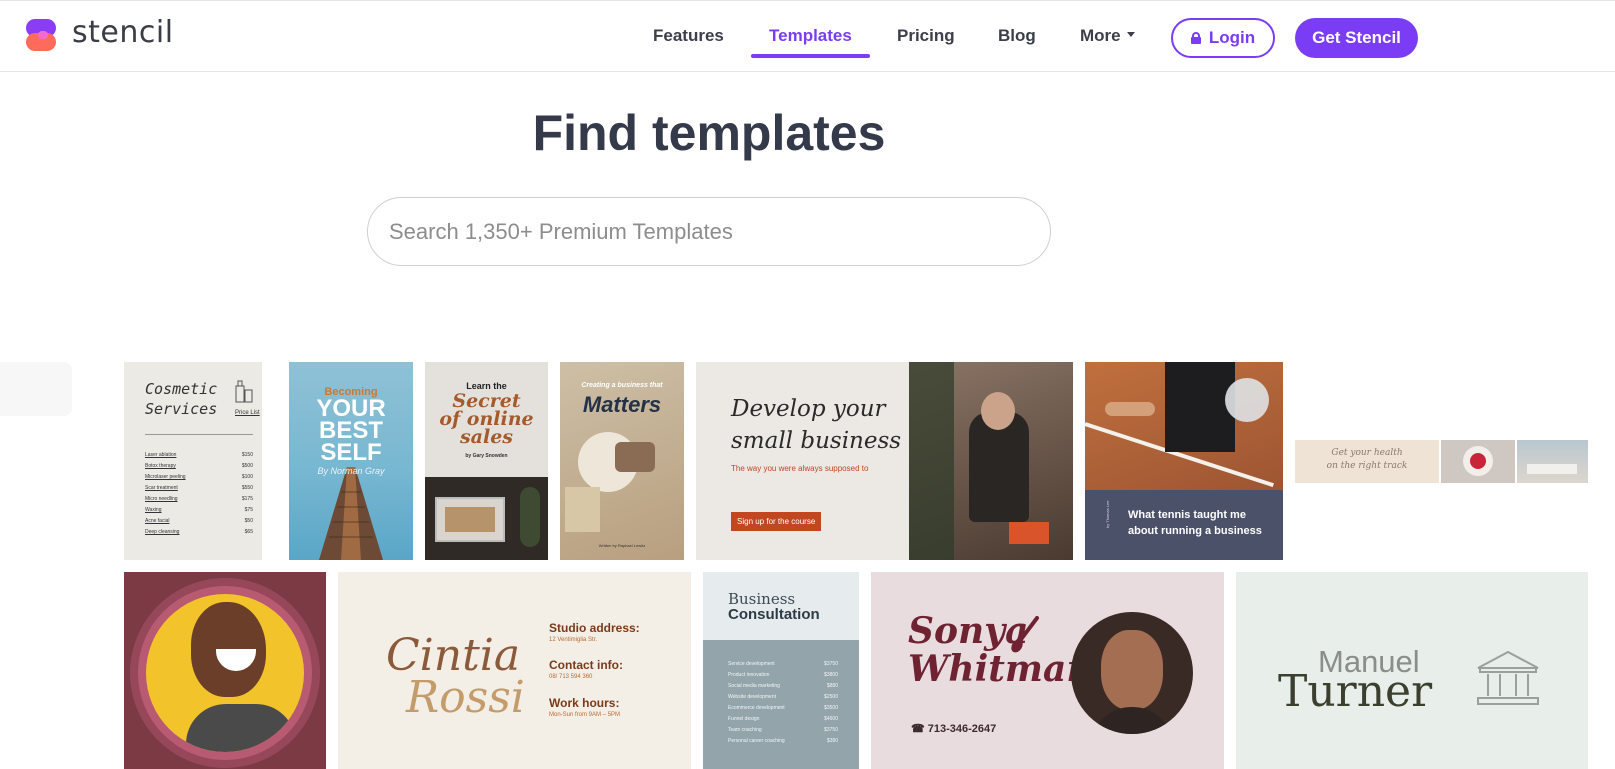  What do you see at coordinates (351, 452) in the screenshot?
I see `best-self-line4: SELF` at bounding box center [351, 452].